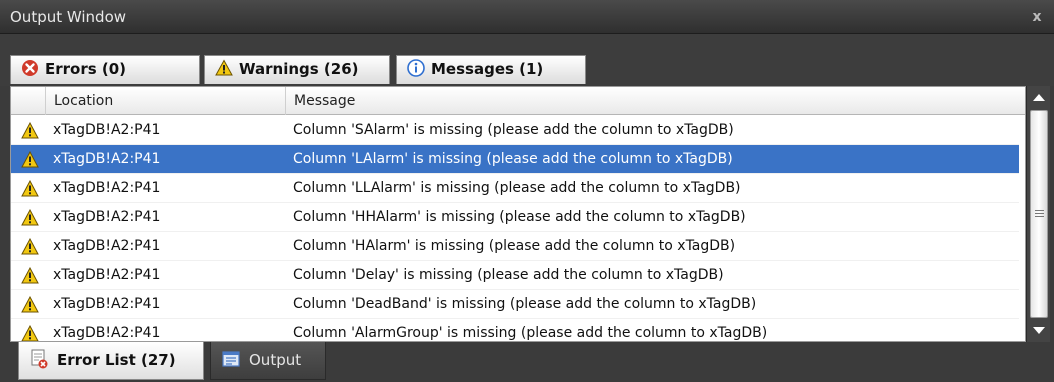  What do you see at coordinates (116, 360) in the screenshot?
I see `tab-error-list-label: Error List (27)` at bounding box center [116, 360].